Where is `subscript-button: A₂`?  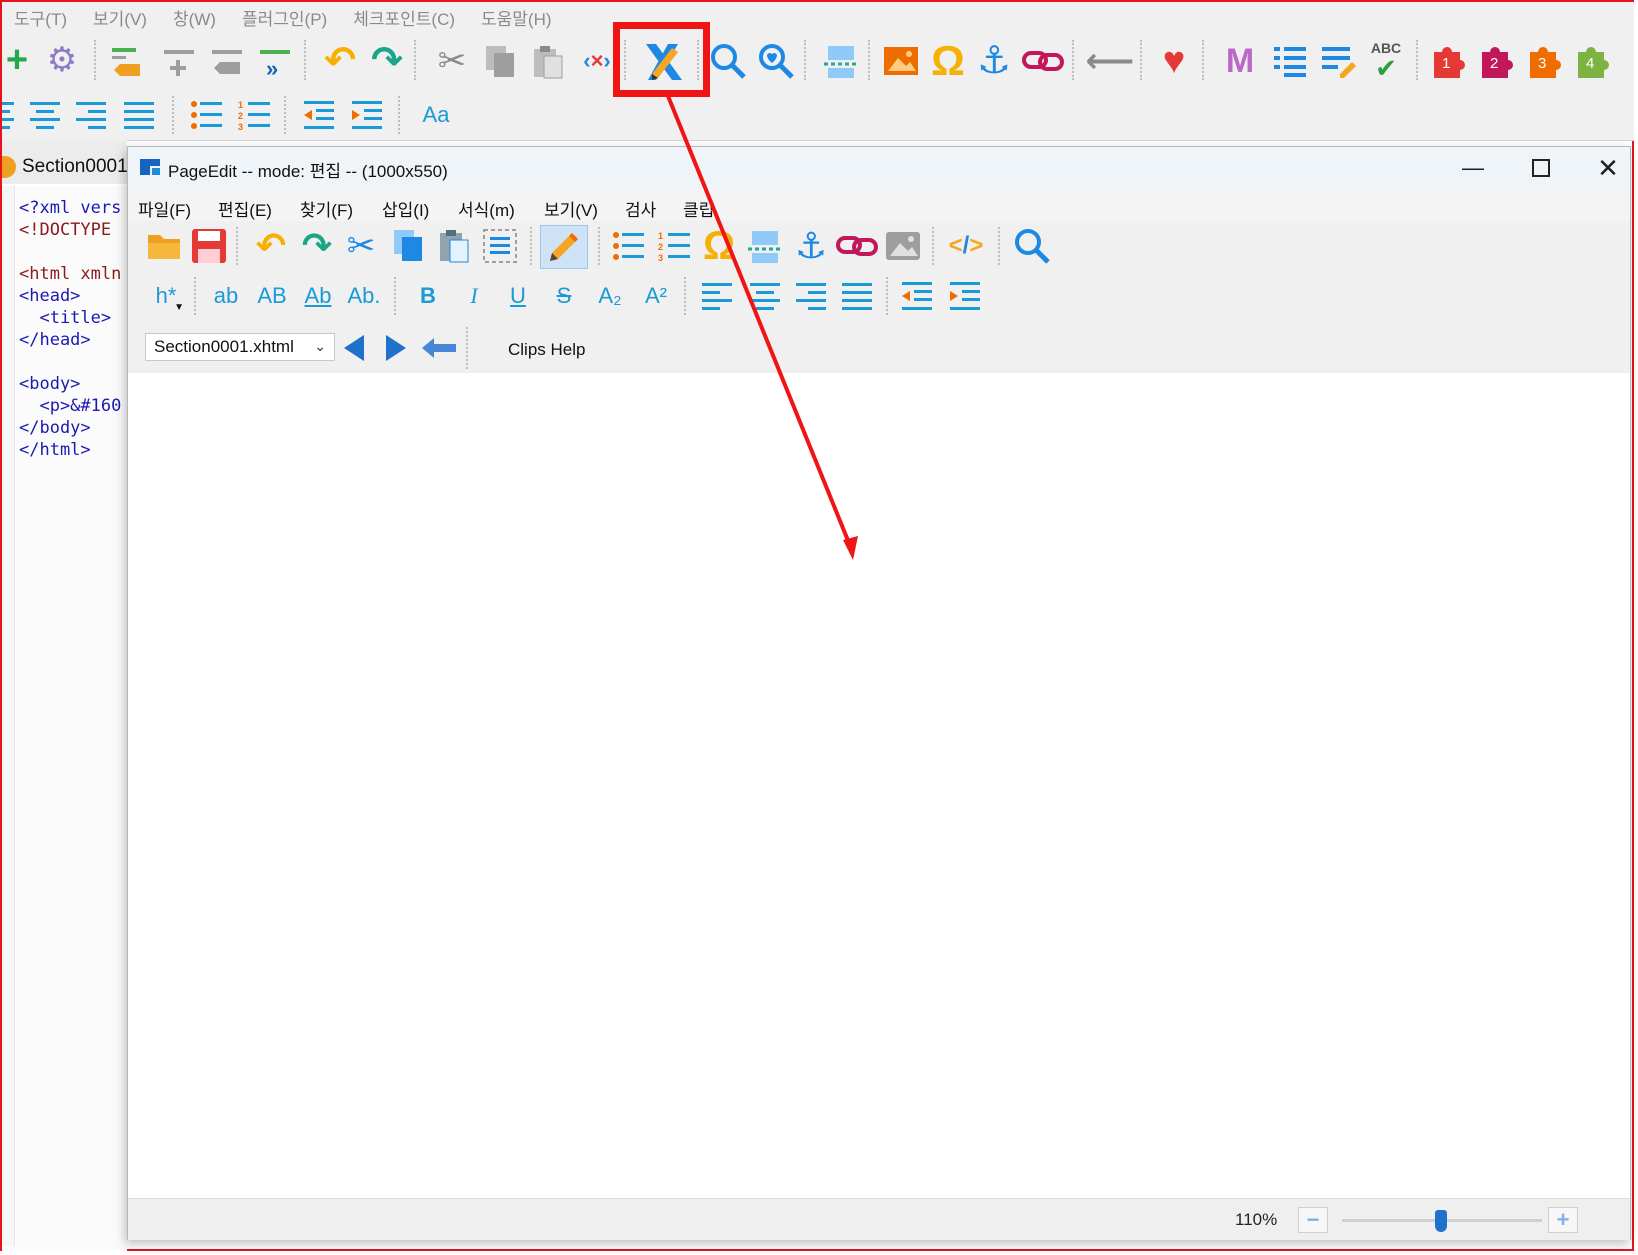 subscript-button: A₂ is located at coordinates (610, 296).